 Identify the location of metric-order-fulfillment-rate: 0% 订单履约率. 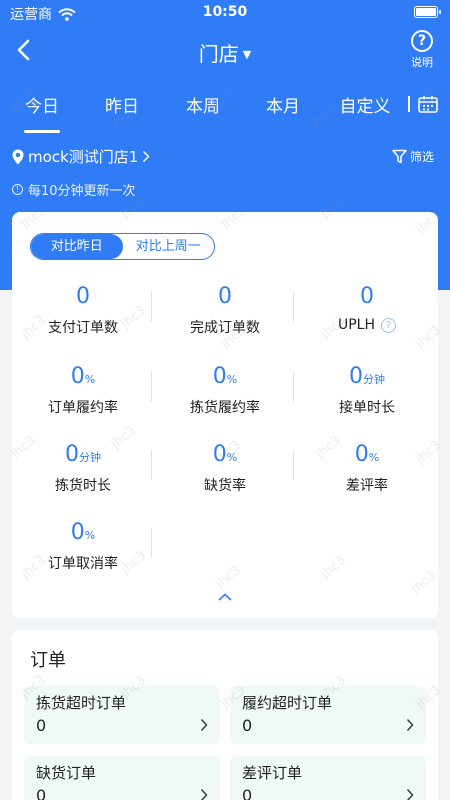
(83, 390).